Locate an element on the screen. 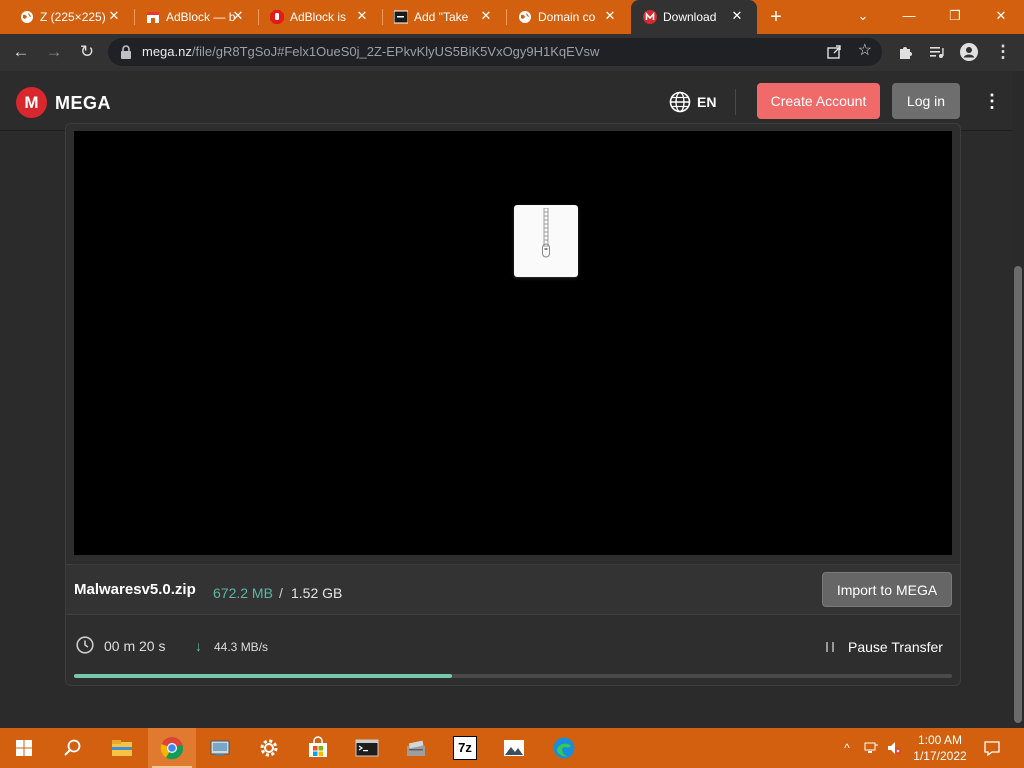 This screenshot has width=1024, height=768. photos-icon is located at coordinates (514, 748).